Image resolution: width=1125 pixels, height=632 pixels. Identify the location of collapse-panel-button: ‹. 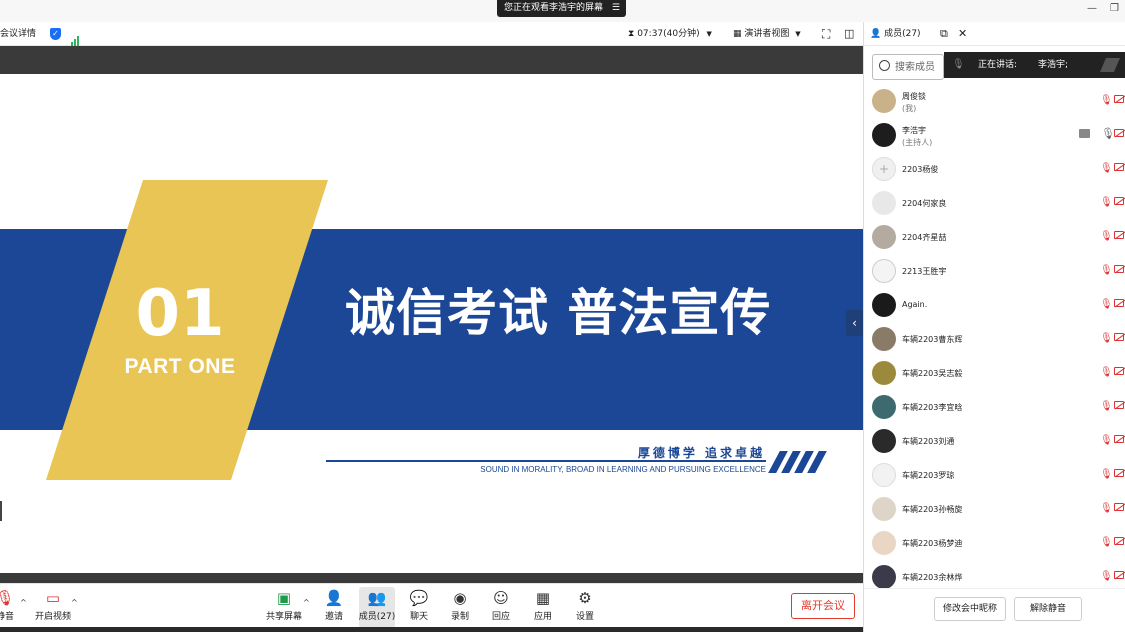
(854, 323).